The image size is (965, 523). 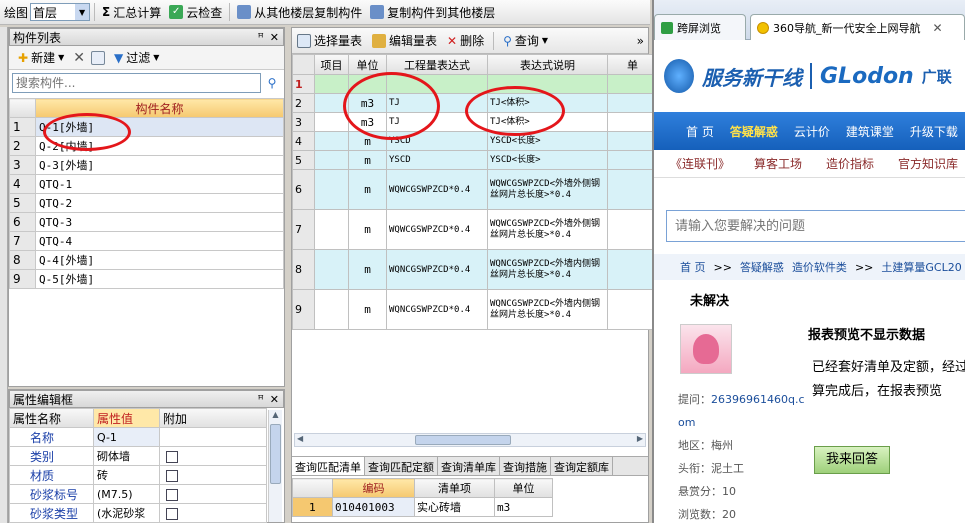 I want to click on nav-item: 云计价, so click(x=812, y=131).